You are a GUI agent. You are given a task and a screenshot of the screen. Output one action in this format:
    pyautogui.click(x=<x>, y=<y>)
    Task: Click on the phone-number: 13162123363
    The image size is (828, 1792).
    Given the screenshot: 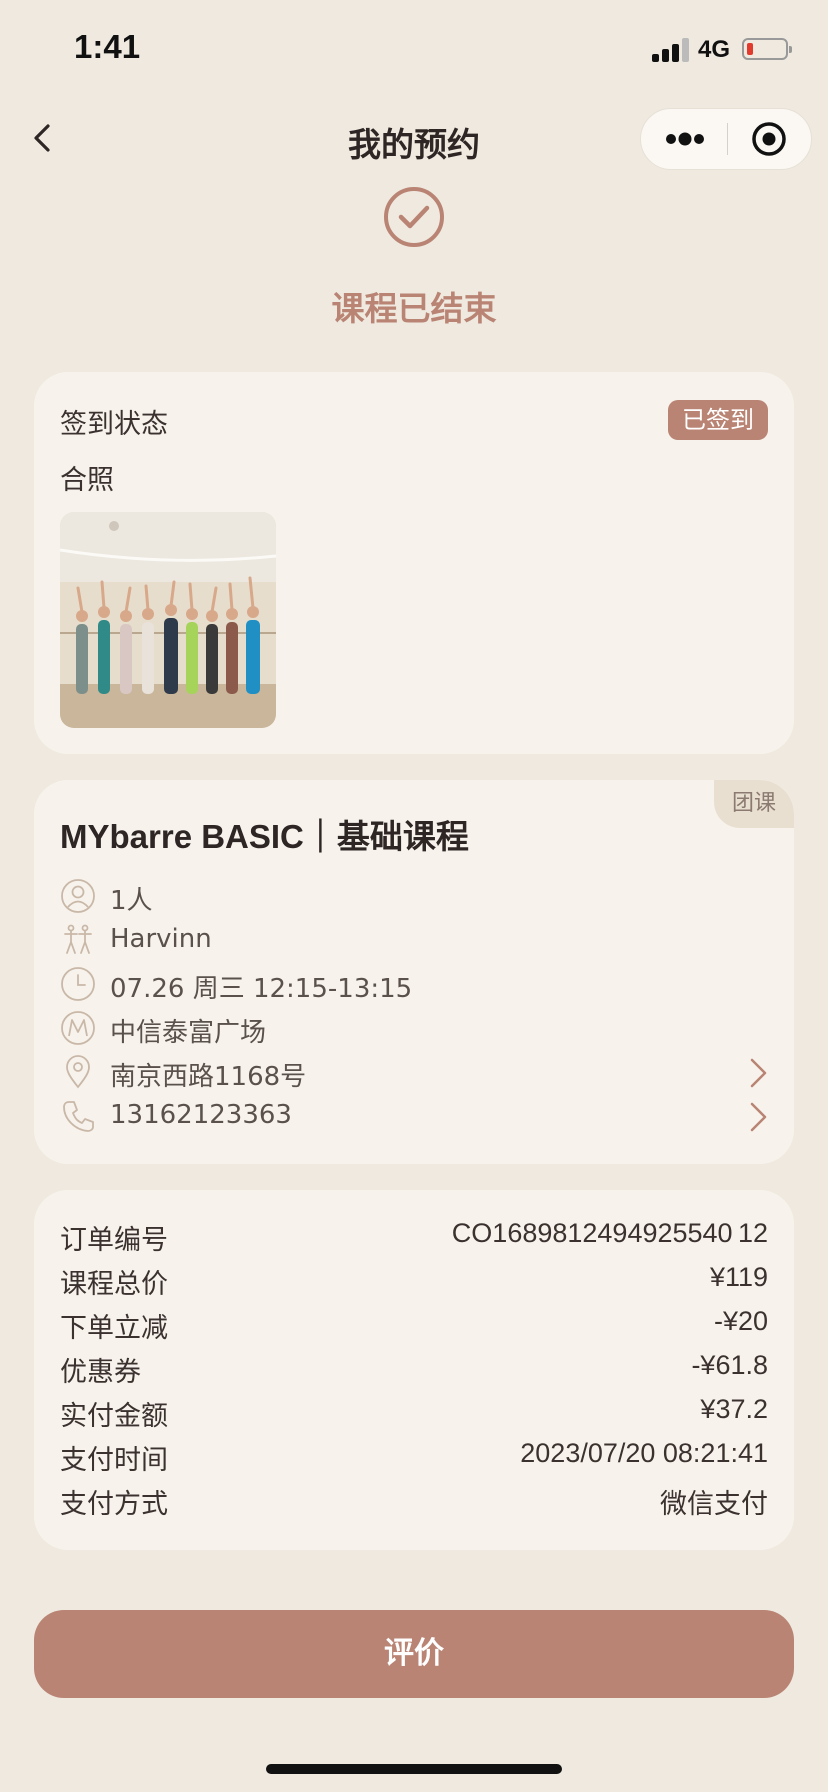 What is the action you would take?
    pyautogui.click(x=201, y=1115)
    